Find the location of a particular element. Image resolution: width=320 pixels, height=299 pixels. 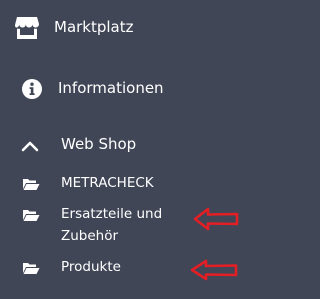

sidebar-item-label: Informationen is located at coordinates (111, 88).